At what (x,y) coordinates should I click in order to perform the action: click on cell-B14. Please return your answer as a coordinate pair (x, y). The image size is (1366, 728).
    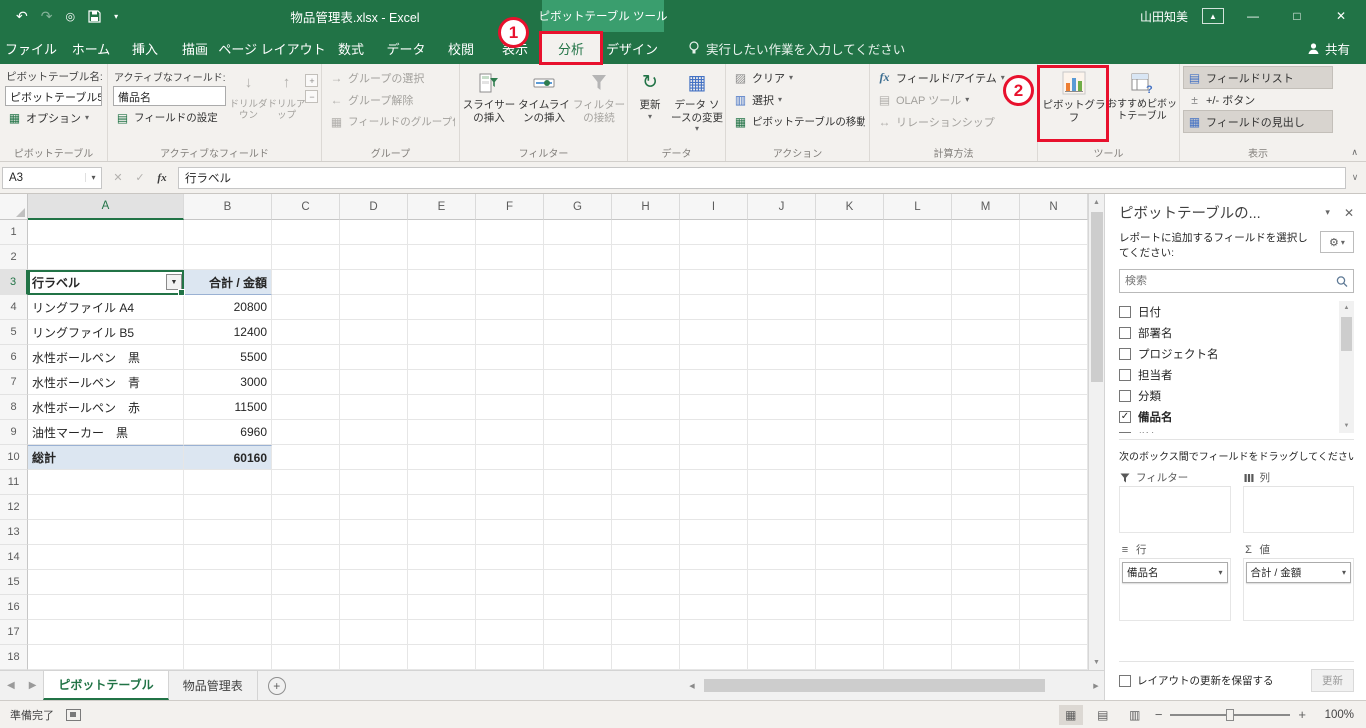
    Looking at the image, I should click on (228, 557).